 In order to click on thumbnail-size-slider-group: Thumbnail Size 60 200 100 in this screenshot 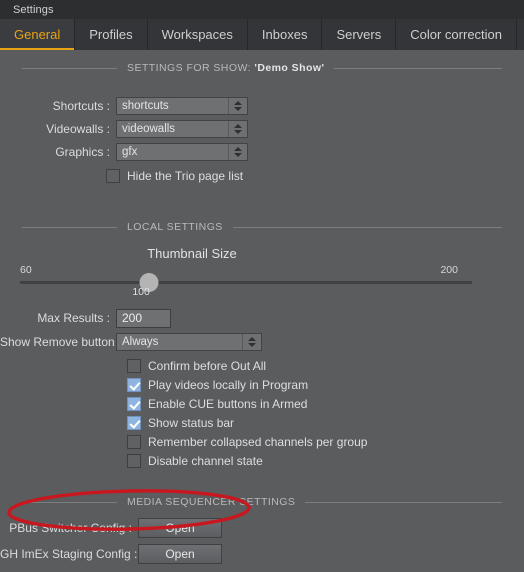, I will do `click(262, 272)`.